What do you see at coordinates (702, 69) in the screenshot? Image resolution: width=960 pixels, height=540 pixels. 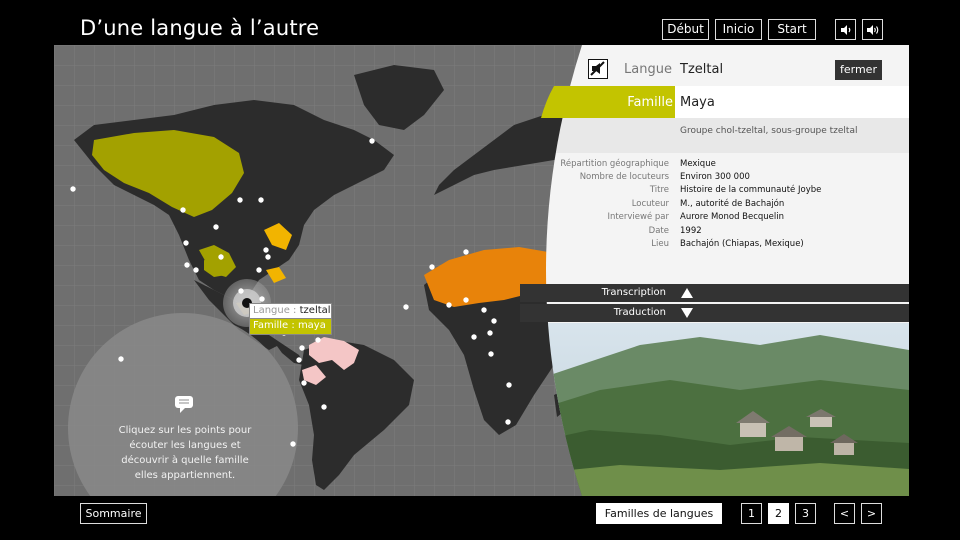 I see `panel-langue-value: Tzeltal` at bounding box center [702, 69].